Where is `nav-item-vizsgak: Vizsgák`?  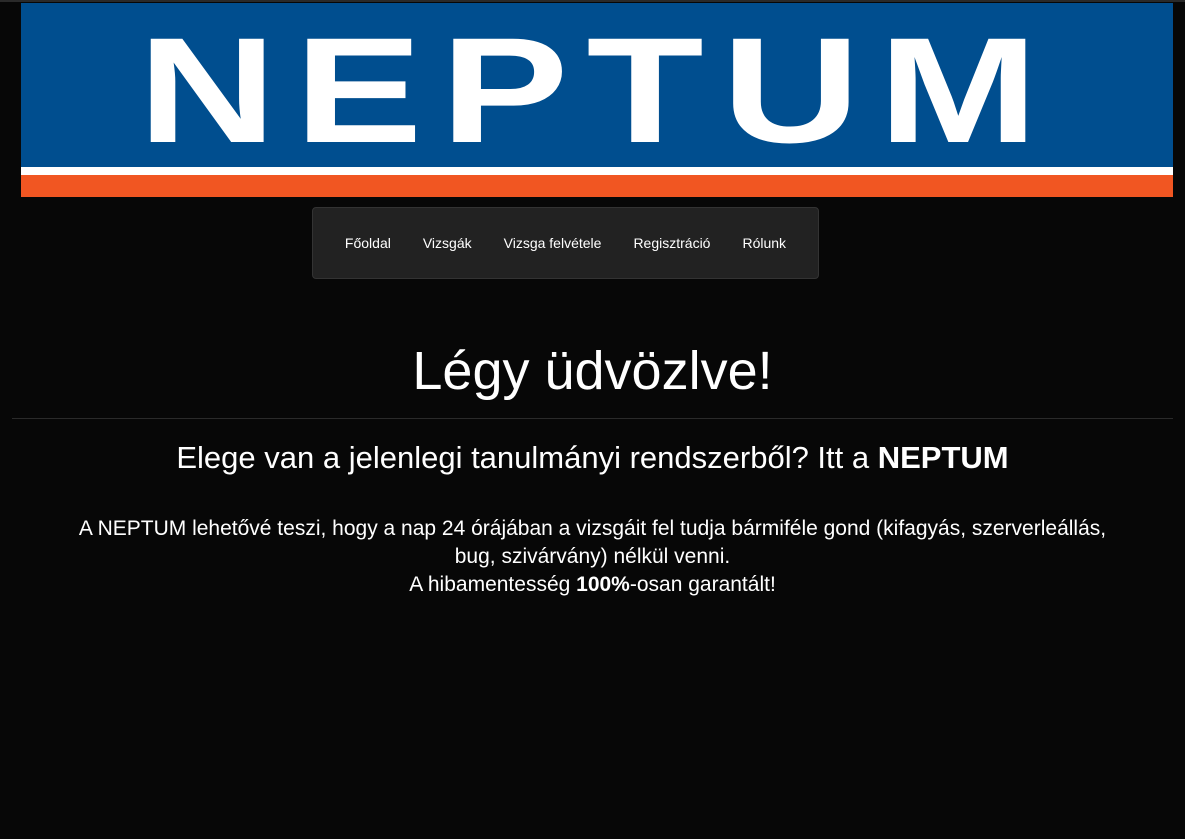
nav-item-vizsgak: Vizsgák is located at coordinates (447, 243).